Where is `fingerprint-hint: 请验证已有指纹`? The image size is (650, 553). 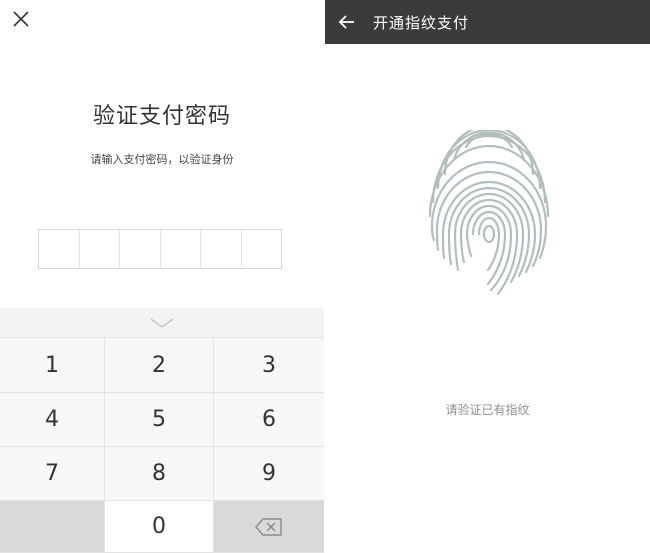 fingerprint-hint: 请验证已有指纹 is located at coordinates (487, 410).